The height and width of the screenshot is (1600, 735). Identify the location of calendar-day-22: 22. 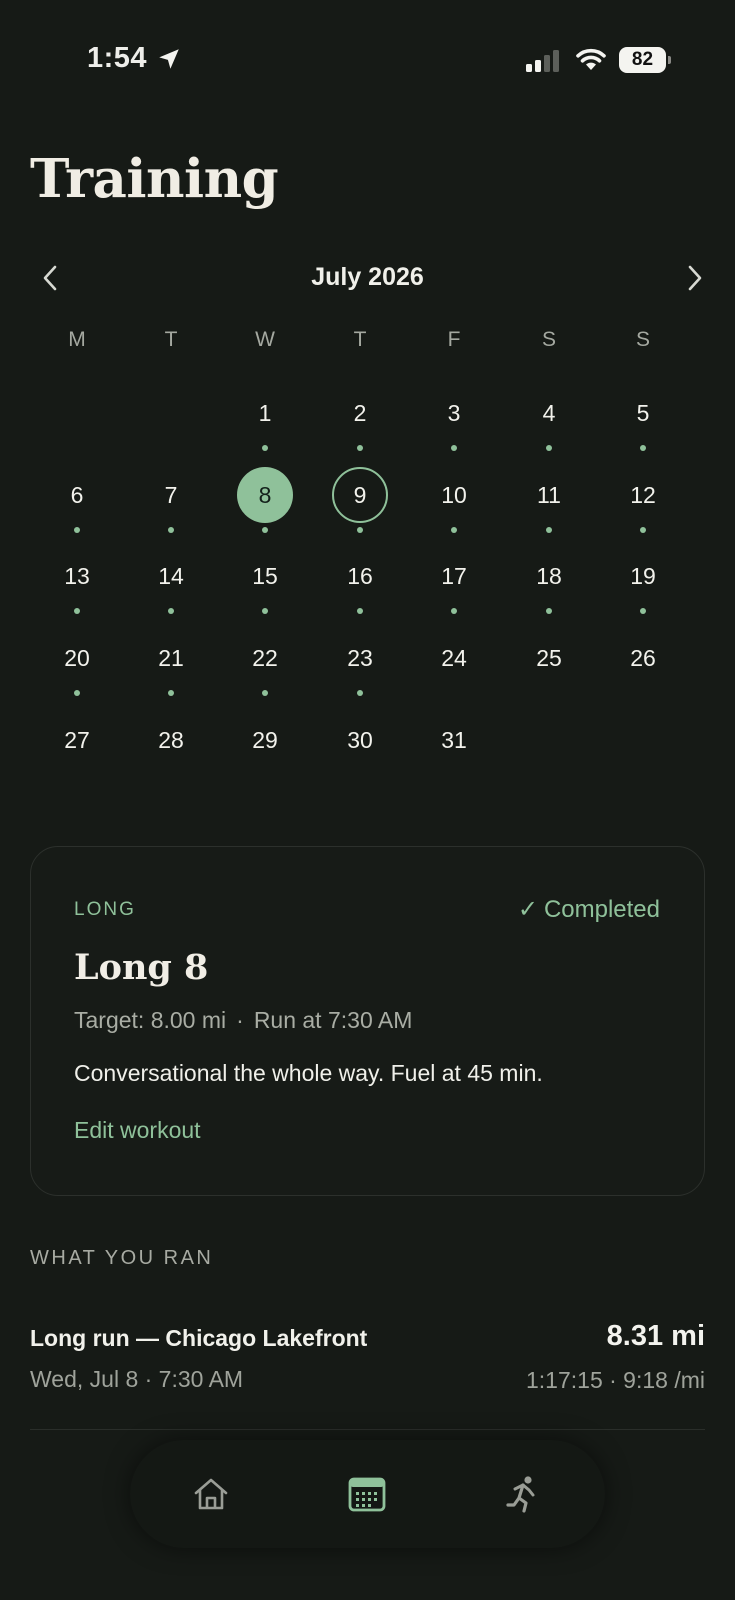
(265, 658).